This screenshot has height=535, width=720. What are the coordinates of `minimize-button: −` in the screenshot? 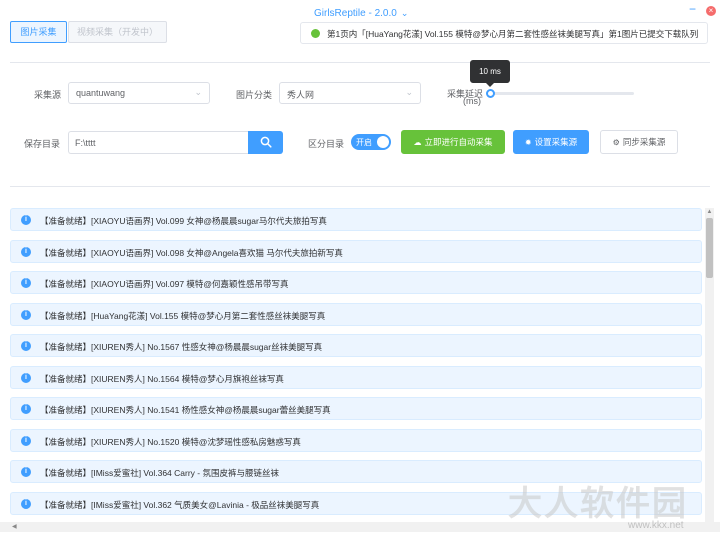 It's located at (692, 9).